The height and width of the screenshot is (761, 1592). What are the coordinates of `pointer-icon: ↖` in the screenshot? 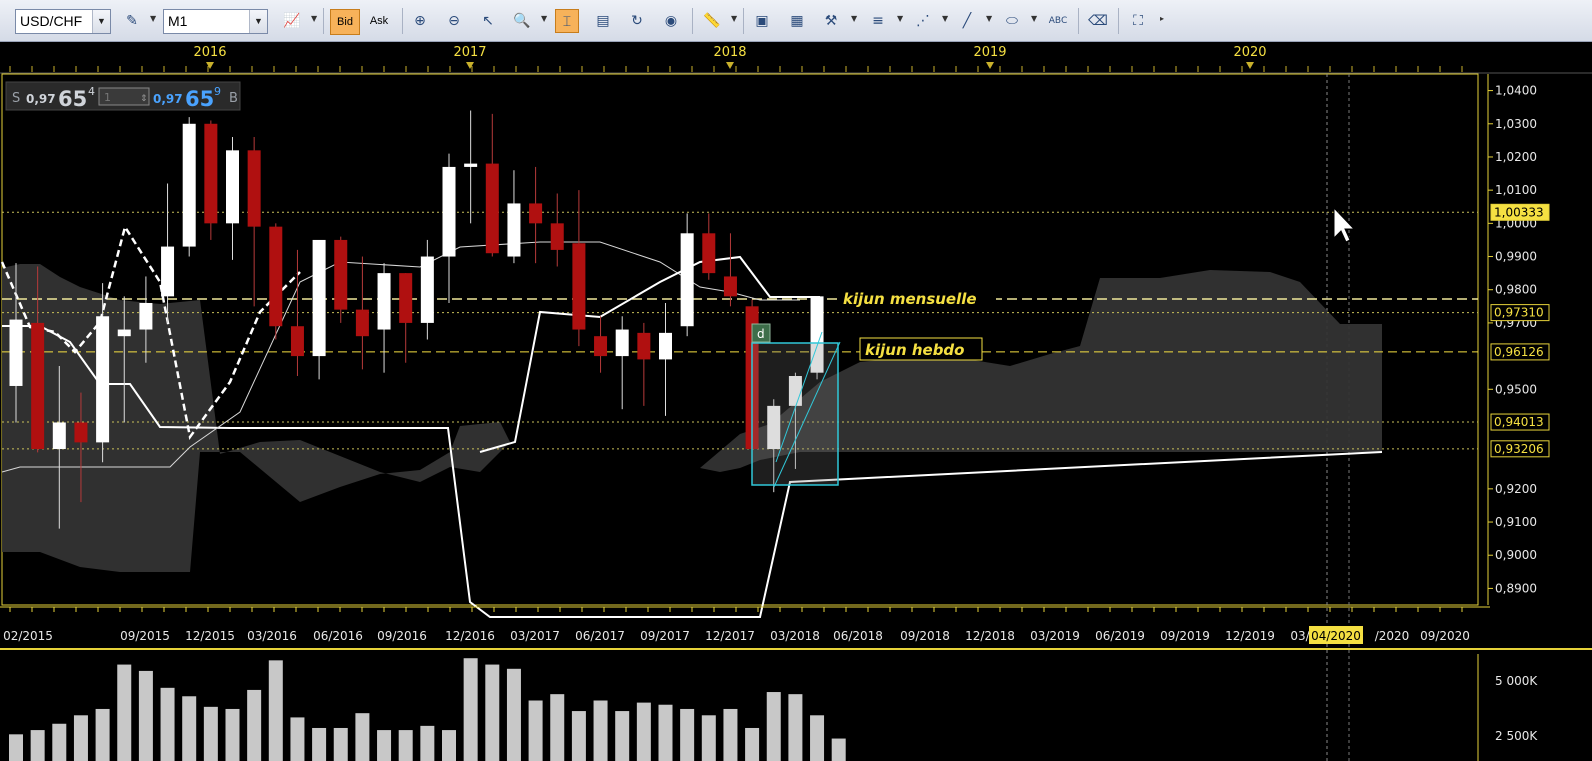 It's located at (488, 21).